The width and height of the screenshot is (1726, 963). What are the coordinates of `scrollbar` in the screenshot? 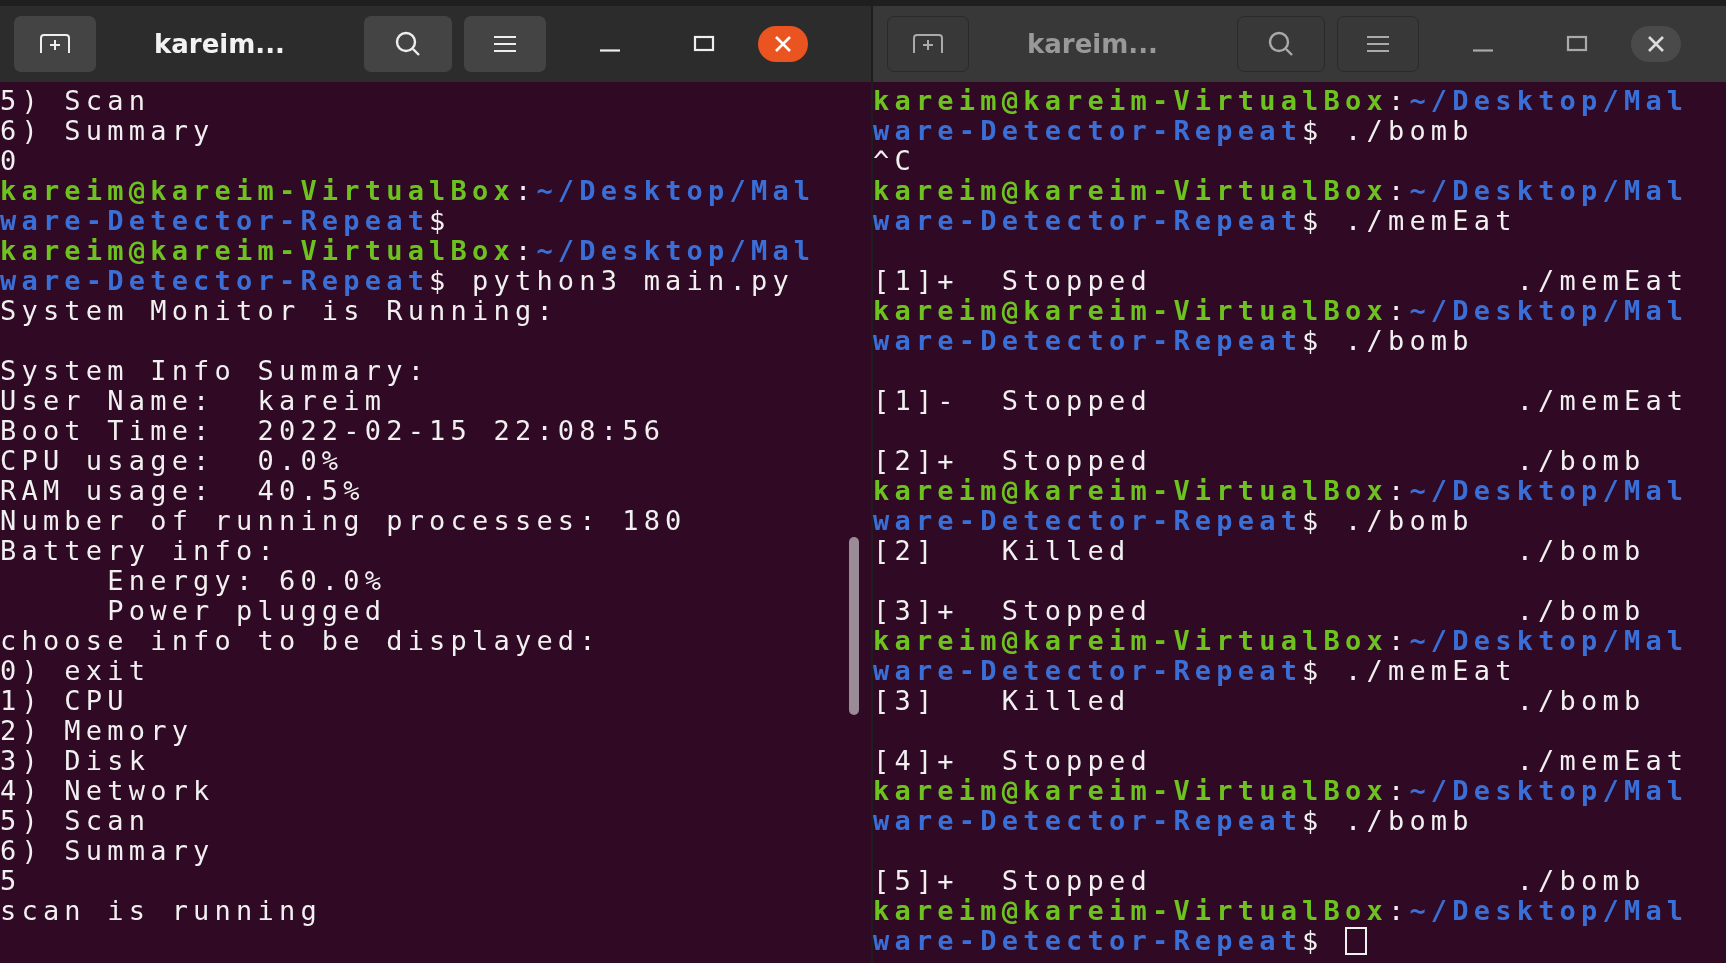 It's located at (854, 626).